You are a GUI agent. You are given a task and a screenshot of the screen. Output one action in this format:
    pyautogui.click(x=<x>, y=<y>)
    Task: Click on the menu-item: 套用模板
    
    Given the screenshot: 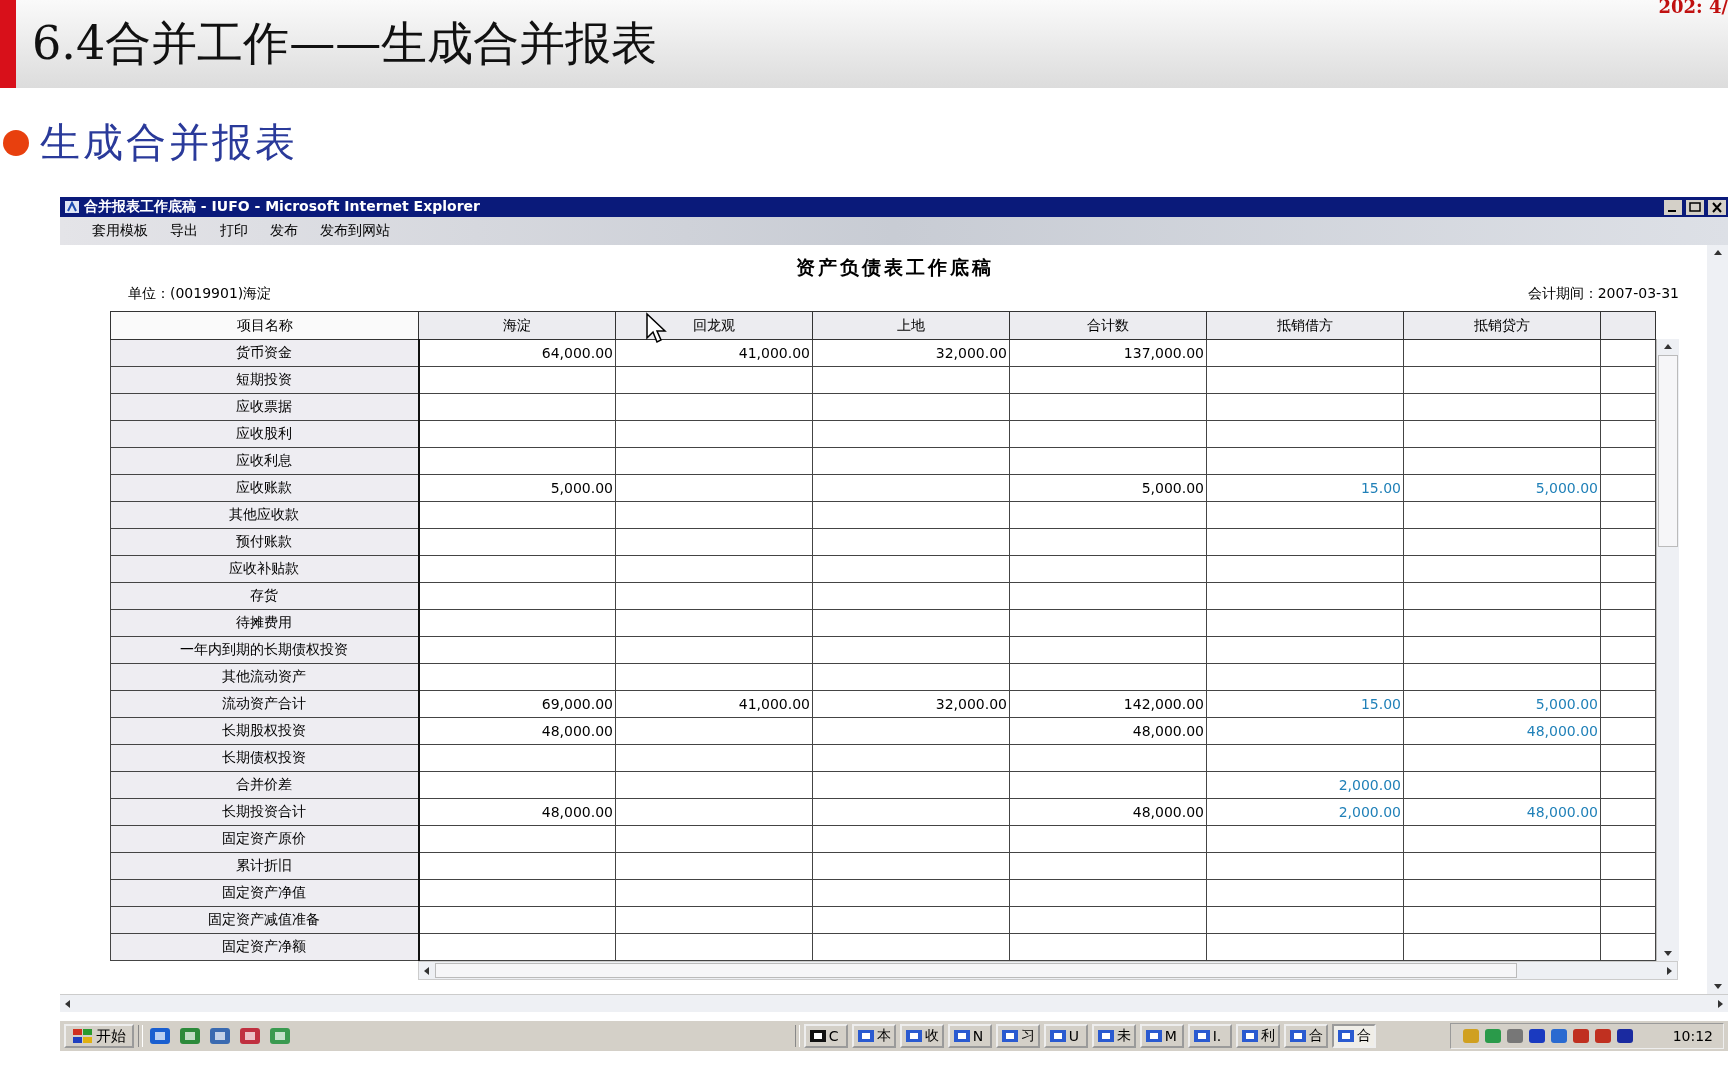 What is the action you would take?
    pyautogui.click(x=120, y=231)
    